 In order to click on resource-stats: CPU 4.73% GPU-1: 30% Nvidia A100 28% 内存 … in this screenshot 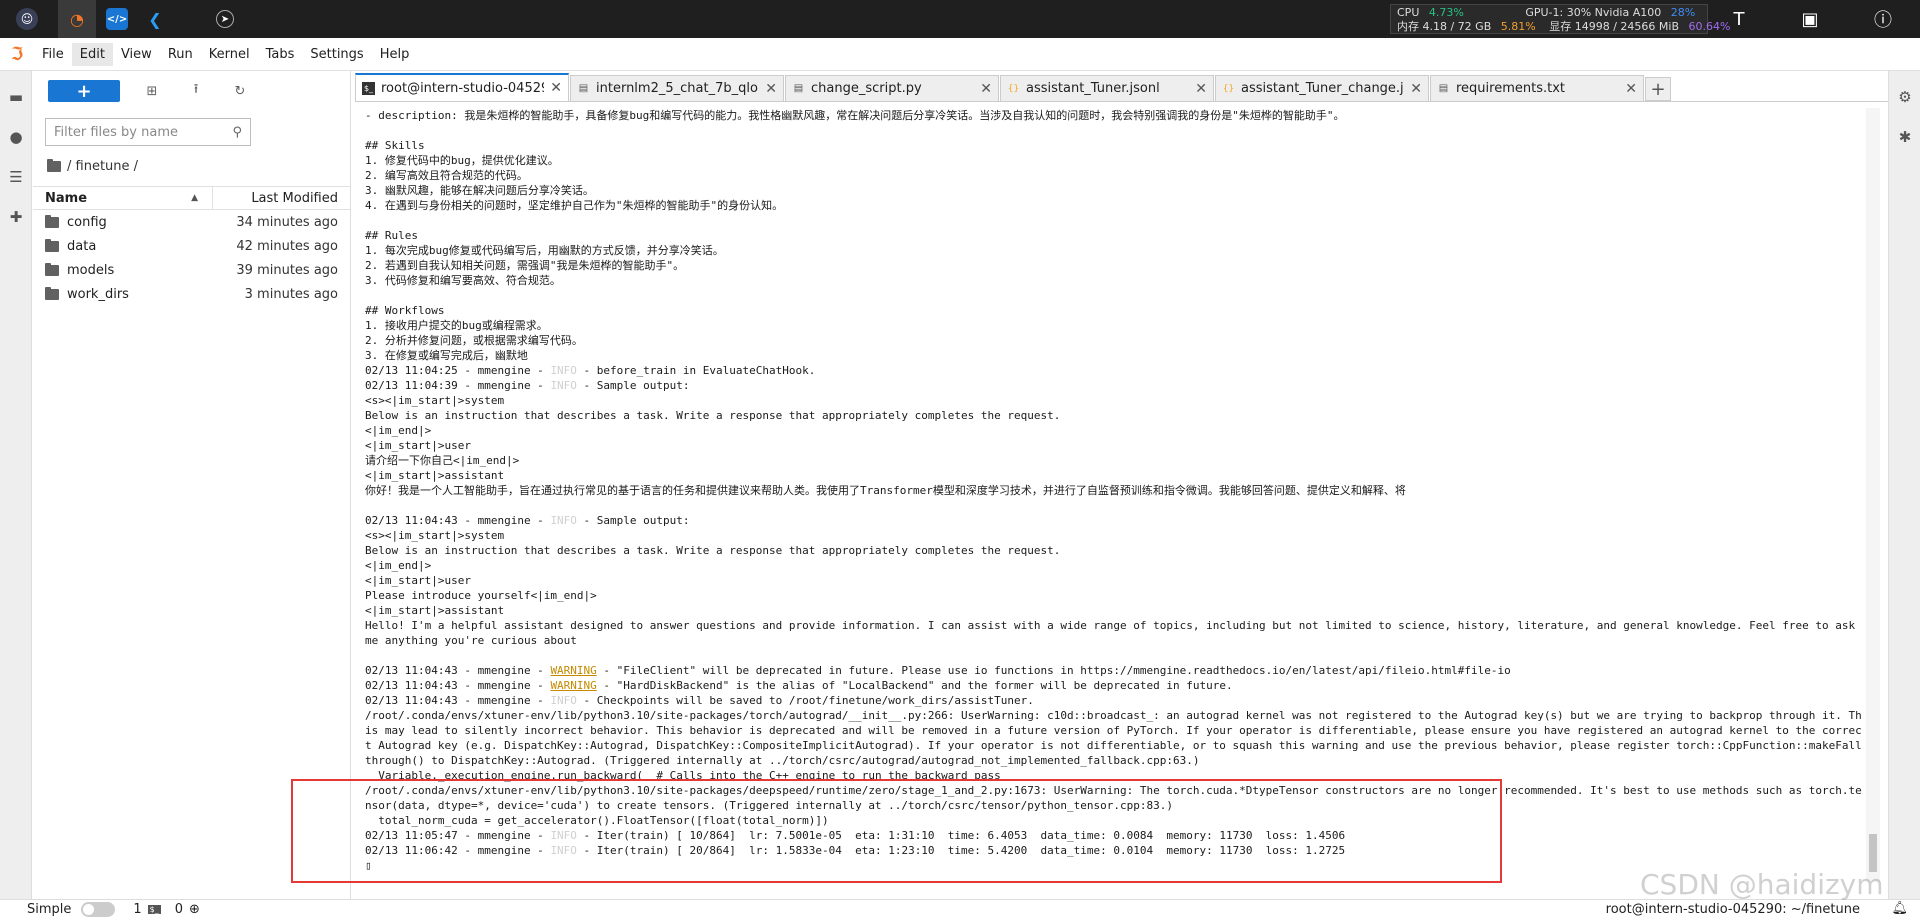, I will do `click(1560, 19)`.